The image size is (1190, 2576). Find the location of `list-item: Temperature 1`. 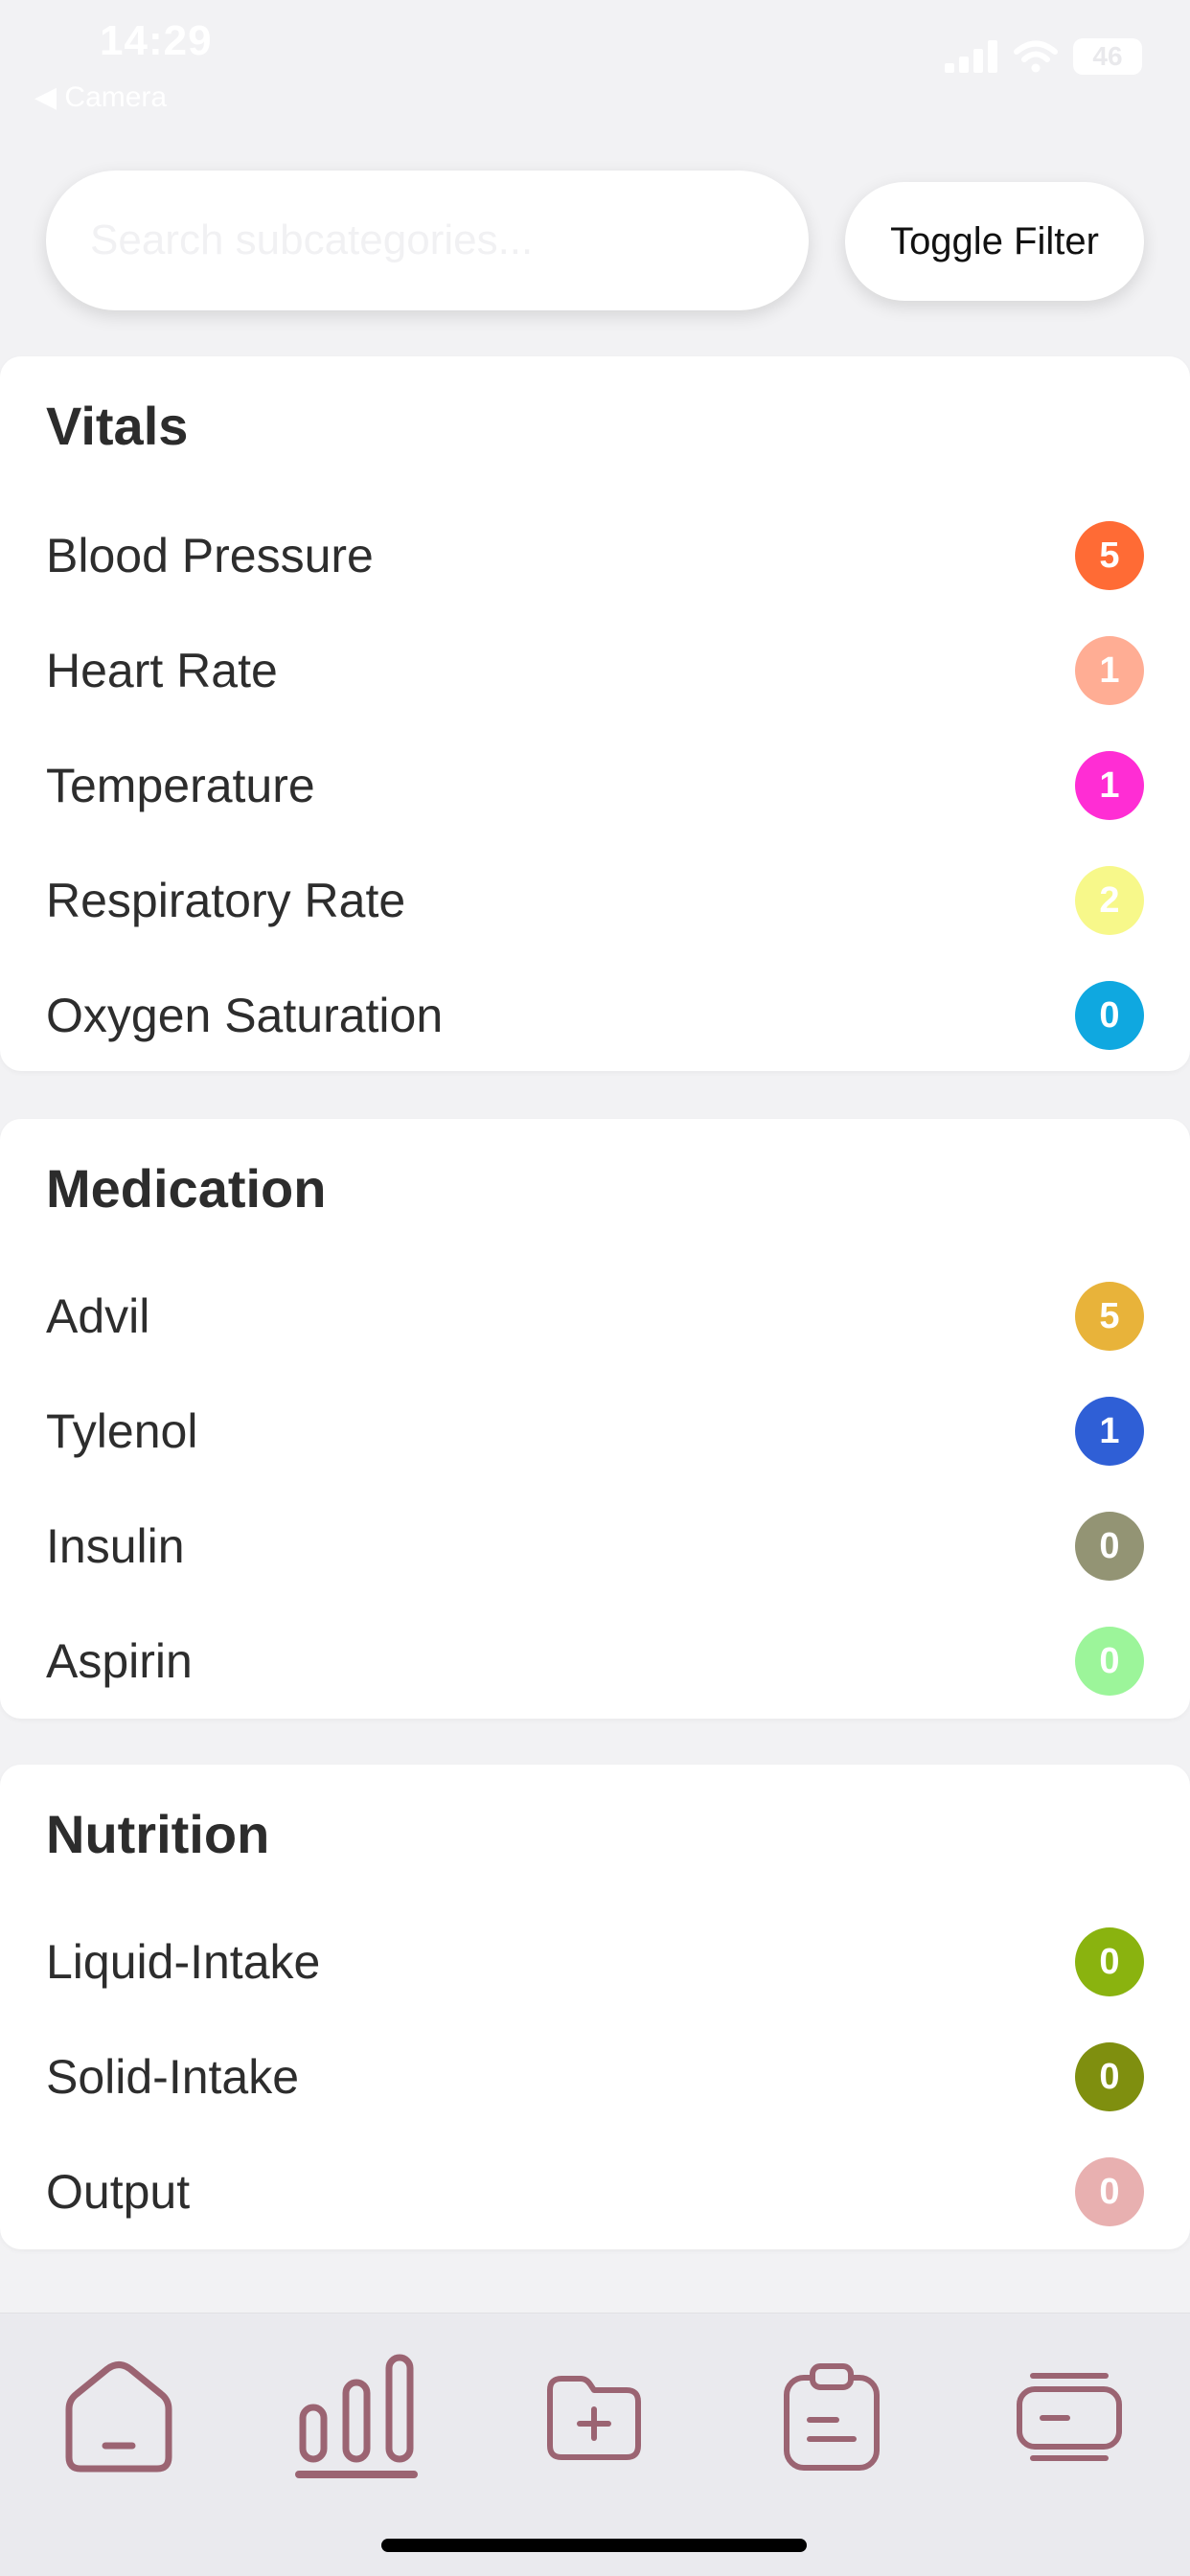

list-item: Temperature 1 is located at coordinates (595, 786).